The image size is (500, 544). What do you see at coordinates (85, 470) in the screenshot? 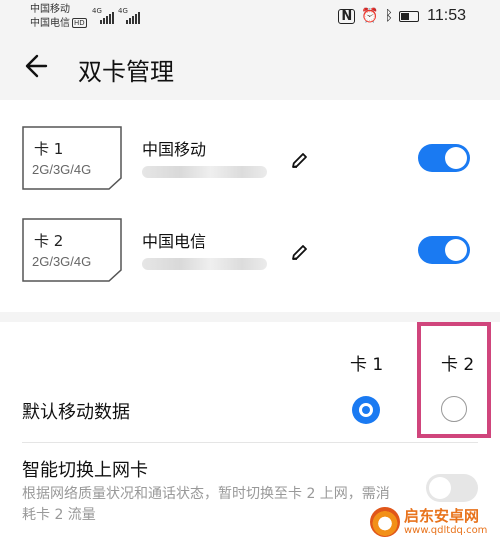
I see `smart-switch-title: 智能切换上网卡` at bounding box center [85, 470].